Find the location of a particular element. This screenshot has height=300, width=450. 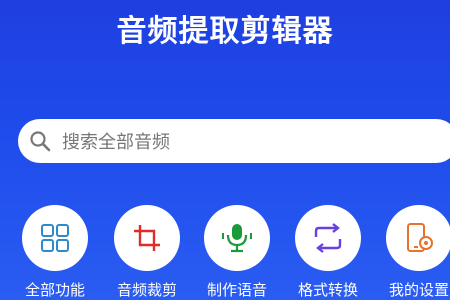

search-placeholder: 搜索全部音频 is located at coordinates (116, 142).